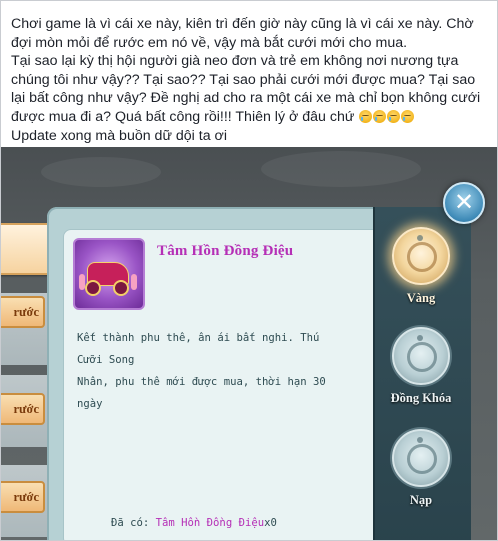 The height and width of the screenshot is (541, 498). Describe the element at coordinates (210, 523) in the screenshot. I see `owned-item-name: Tâm Hồn Đồng Điệu` at that location.